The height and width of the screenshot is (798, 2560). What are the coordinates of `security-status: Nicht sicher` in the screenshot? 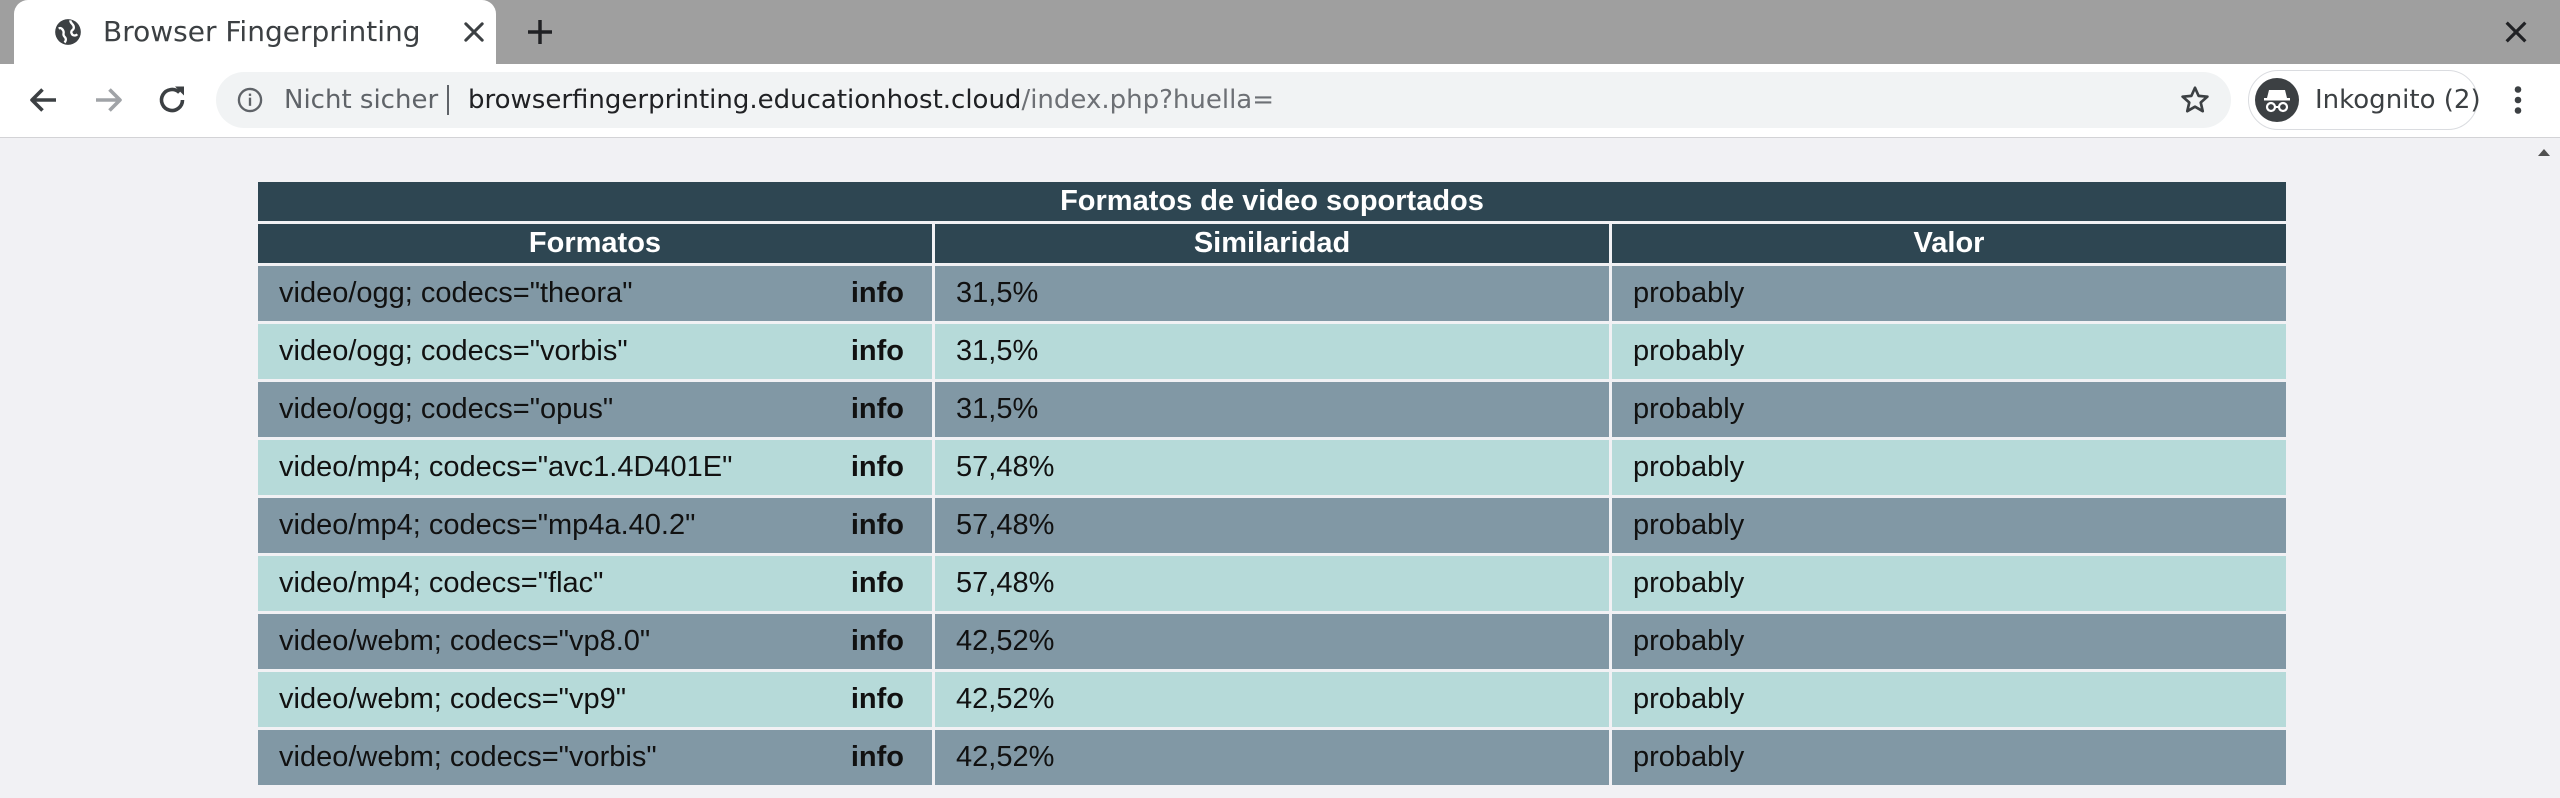 It's located at (361, 100).